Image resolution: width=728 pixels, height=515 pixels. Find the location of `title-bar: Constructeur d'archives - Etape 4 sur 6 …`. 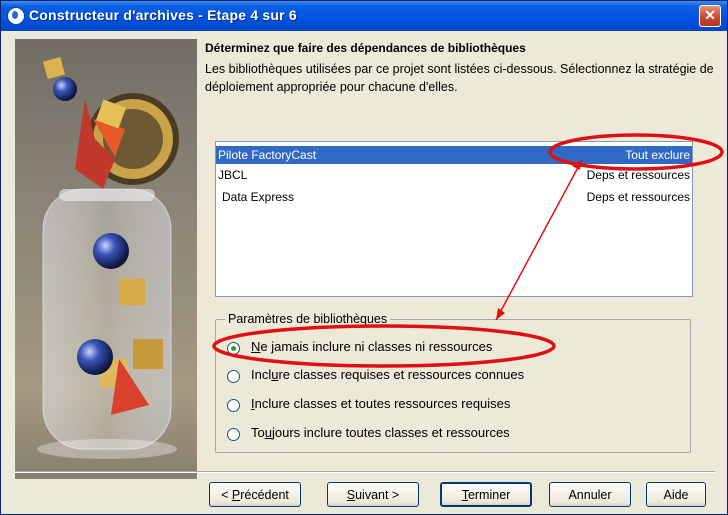

title-bar: Constructeur d'archives - Etape 4 sur 6 … is located at coordinates (364, 16).